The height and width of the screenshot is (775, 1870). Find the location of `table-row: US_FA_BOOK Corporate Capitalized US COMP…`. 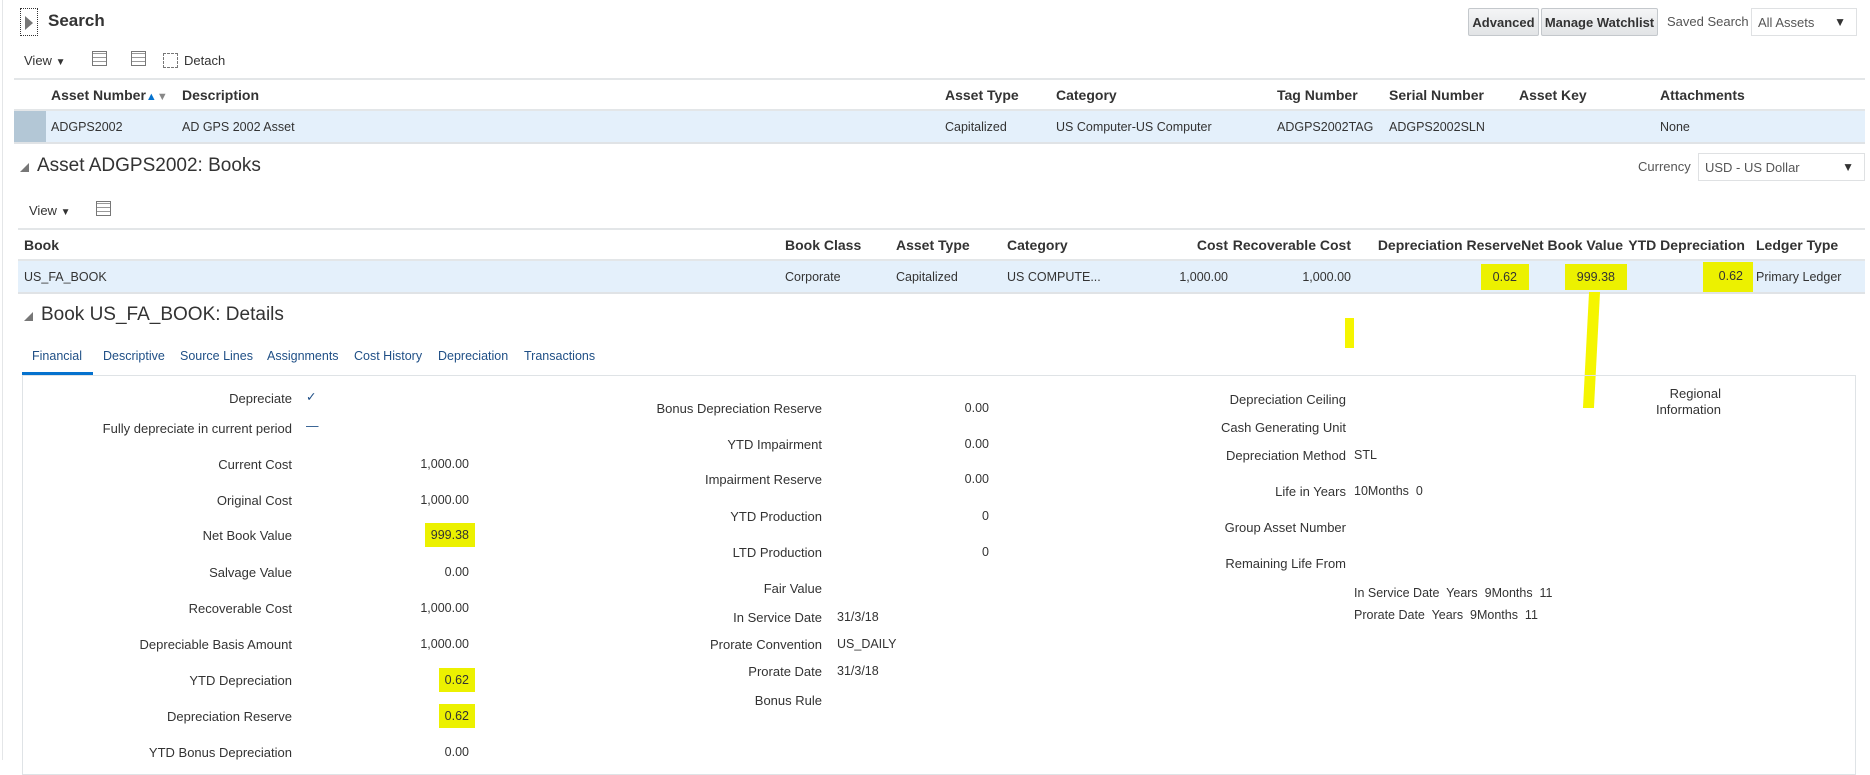

table-row: US_FA_BOOK Corporate Capitalized US COMP… is located at coordinates (941, 277).